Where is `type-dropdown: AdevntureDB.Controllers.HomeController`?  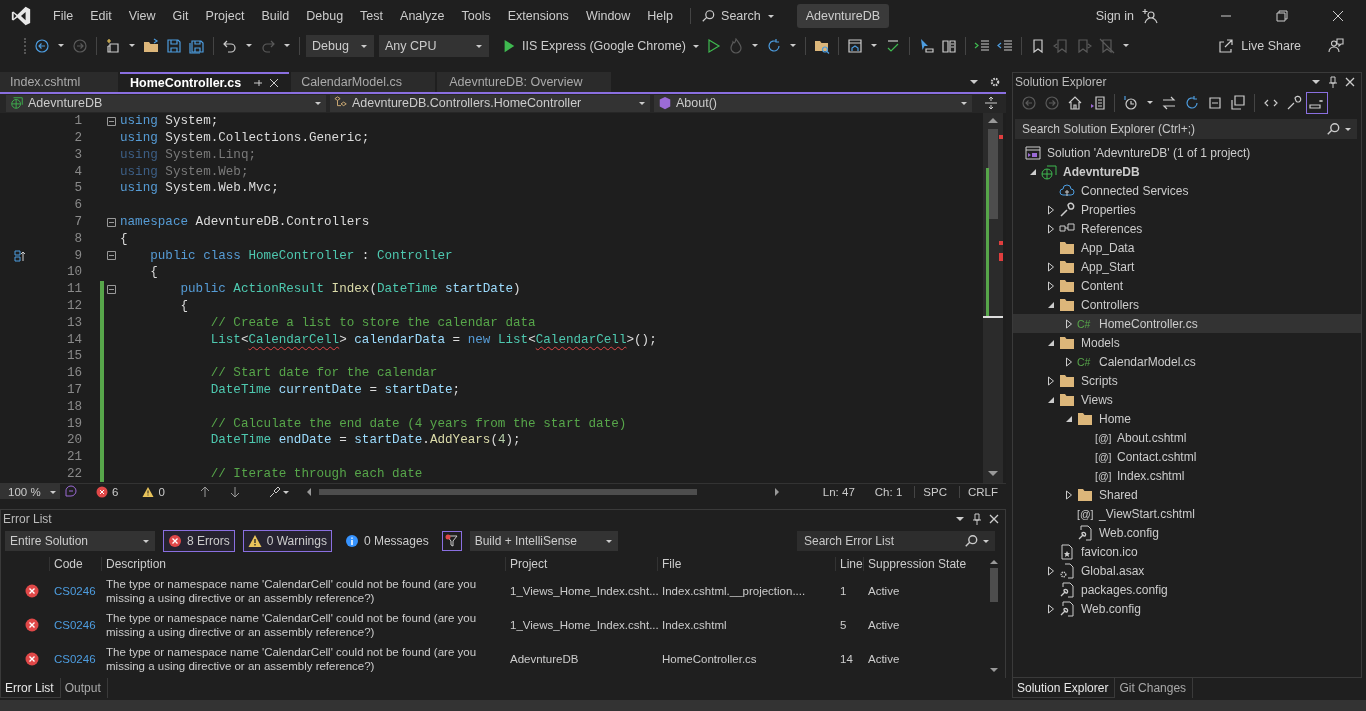
type-dropdown: AdevntureDB.Controllers.HomeController is located at coordinates (490, 103).